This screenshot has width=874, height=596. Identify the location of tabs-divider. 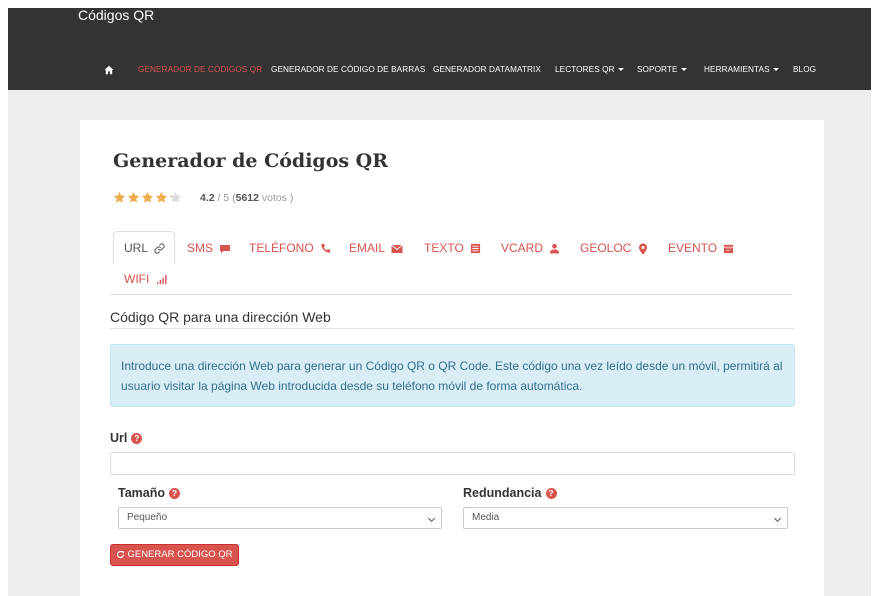
(451, 294).